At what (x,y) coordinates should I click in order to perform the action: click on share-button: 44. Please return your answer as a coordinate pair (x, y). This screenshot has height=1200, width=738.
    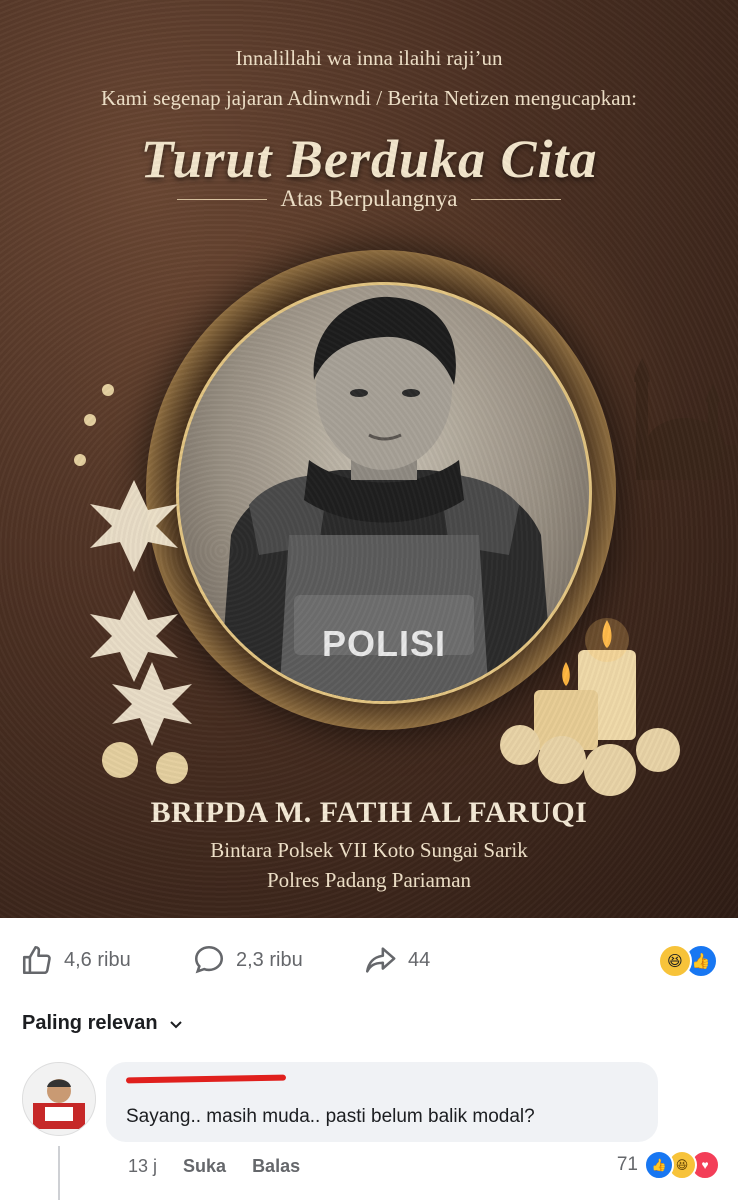
    Looking at the image, I should click on (396, 960).